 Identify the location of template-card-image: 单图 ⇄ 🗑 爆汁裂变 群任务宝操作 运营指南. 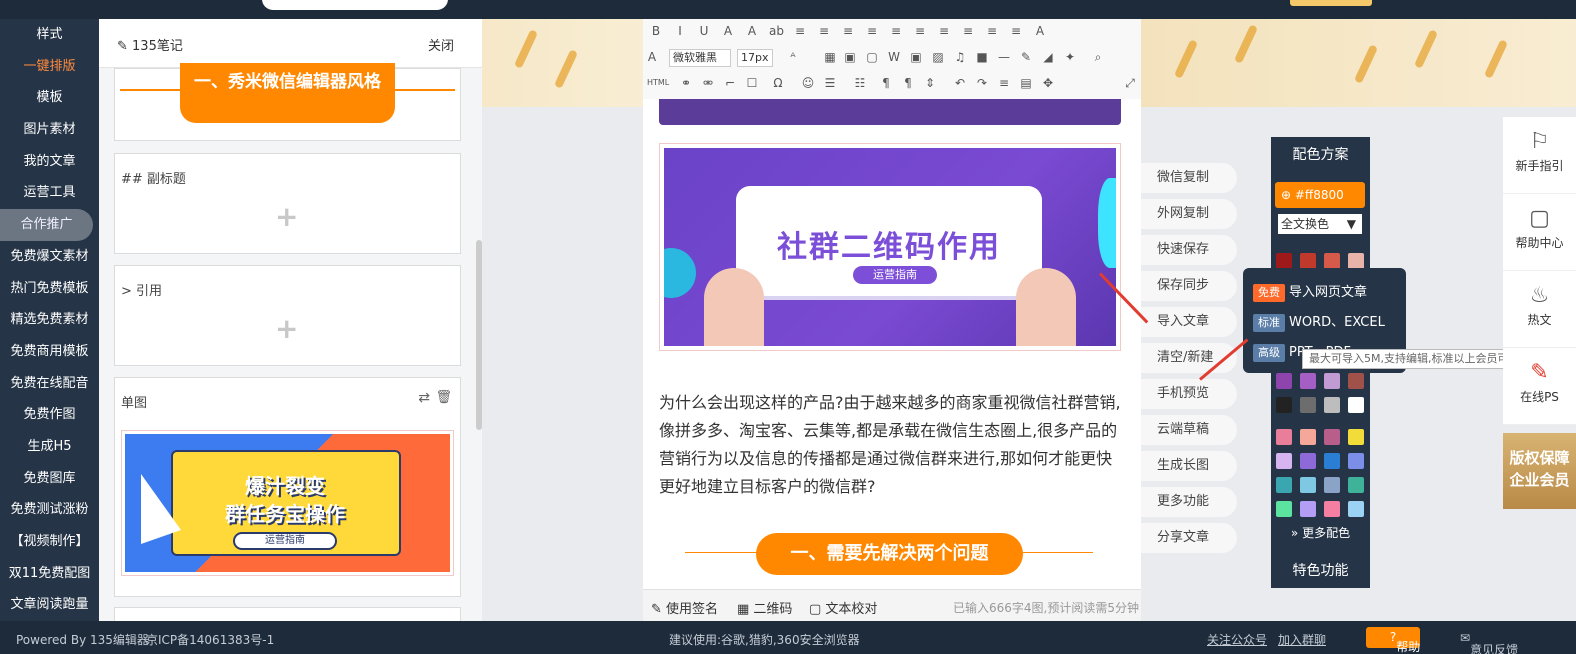
(287, 487).